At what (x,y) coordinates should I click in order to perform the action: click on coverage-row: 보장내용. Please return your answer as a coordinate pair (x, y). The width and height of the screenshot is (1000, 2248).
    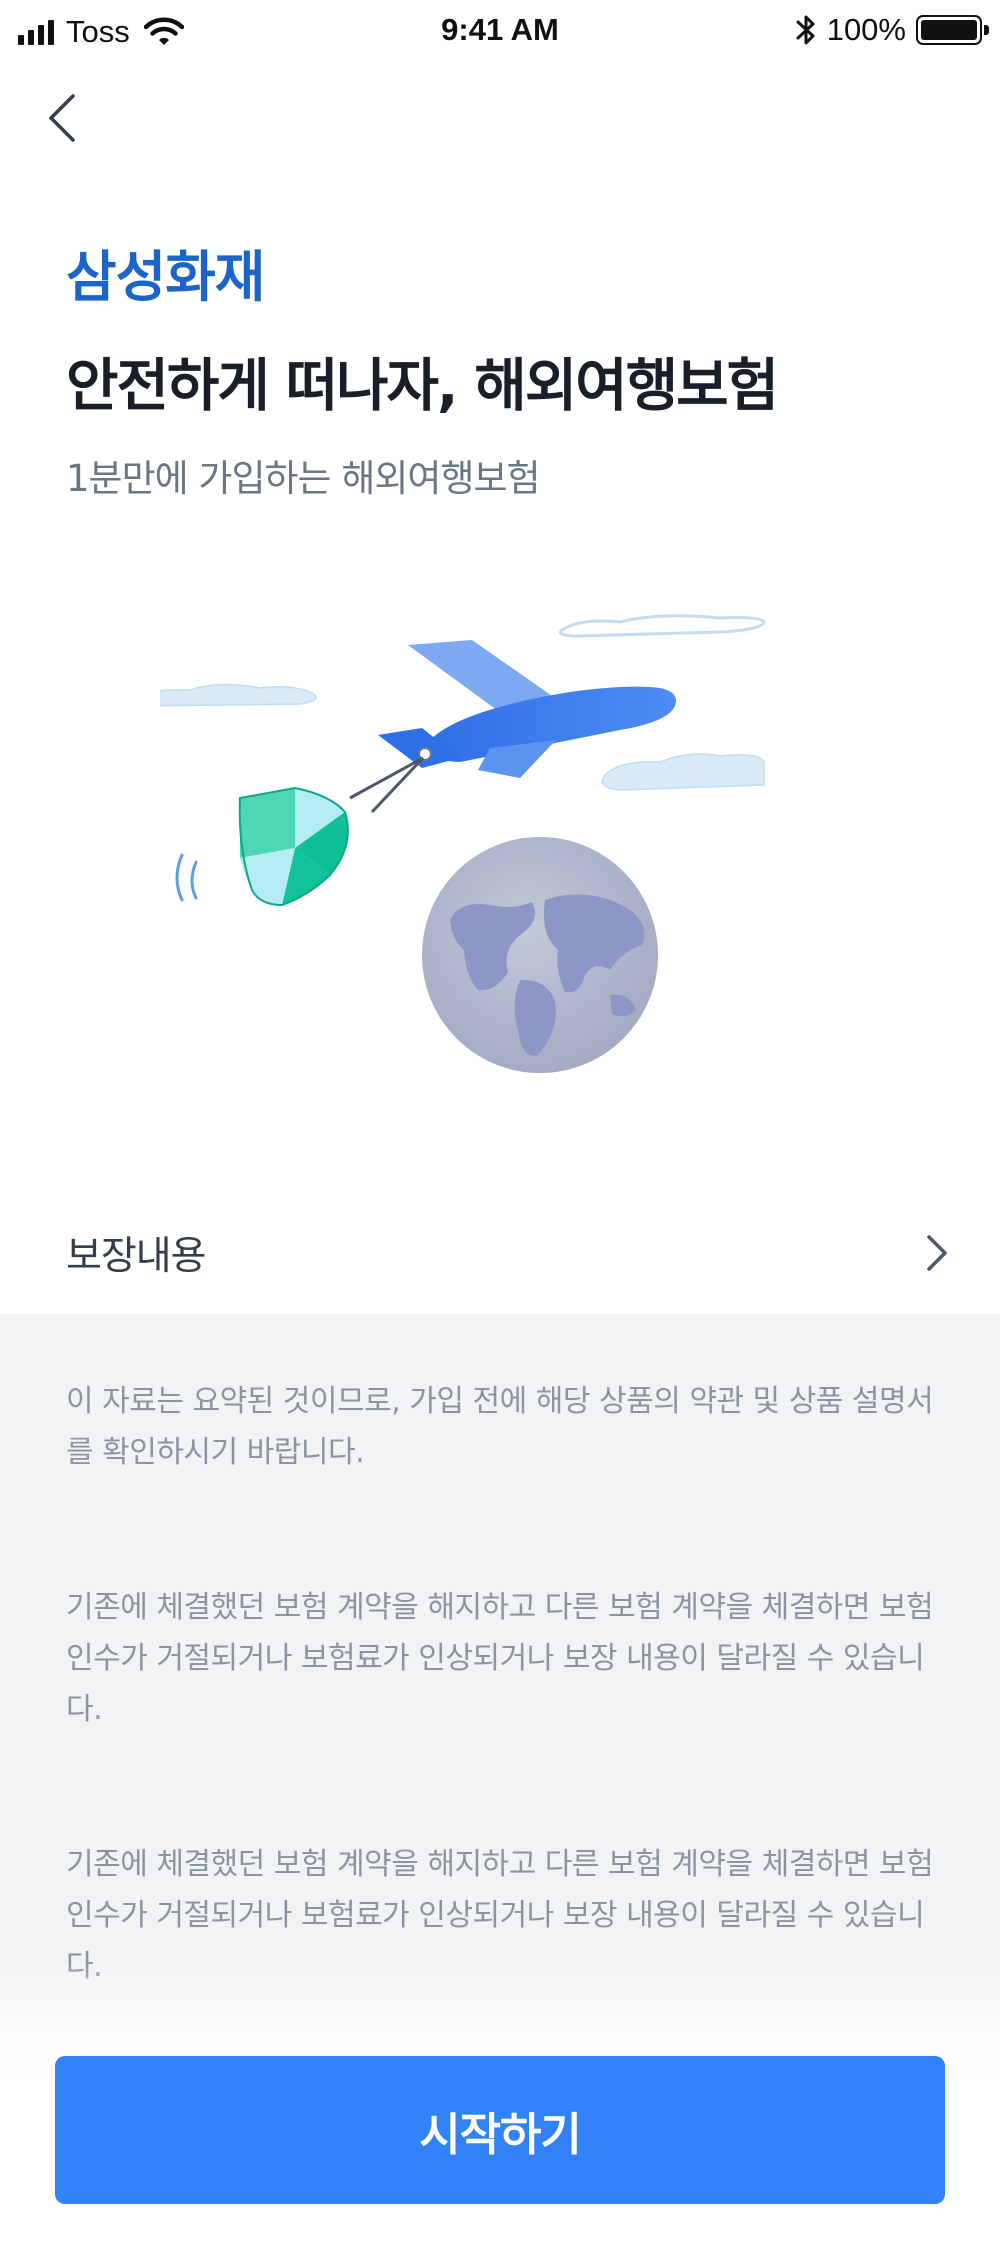
    Looking at the image, I should click on (500, 1253).